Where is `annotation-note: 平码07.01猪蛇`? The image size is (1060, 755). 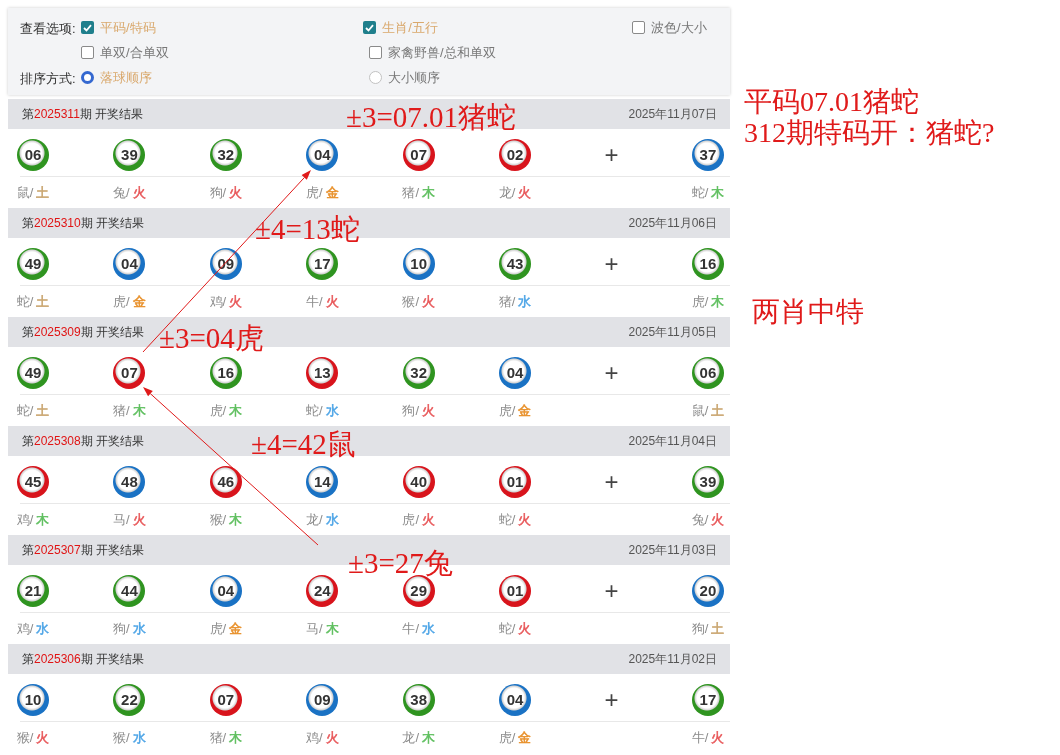 annotation-note: 平码07.01猪蛇 is located at coordinates (832, 101).